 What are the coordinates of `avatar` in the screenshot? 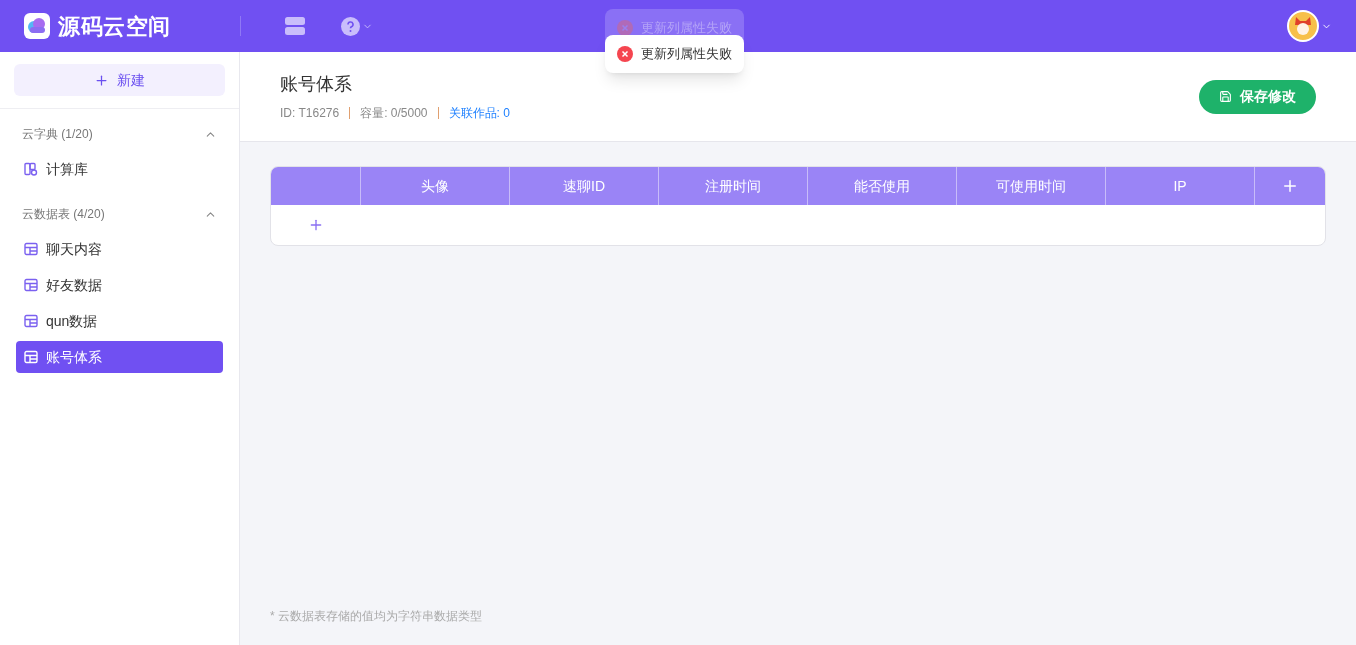 It's located at (1303, 26).